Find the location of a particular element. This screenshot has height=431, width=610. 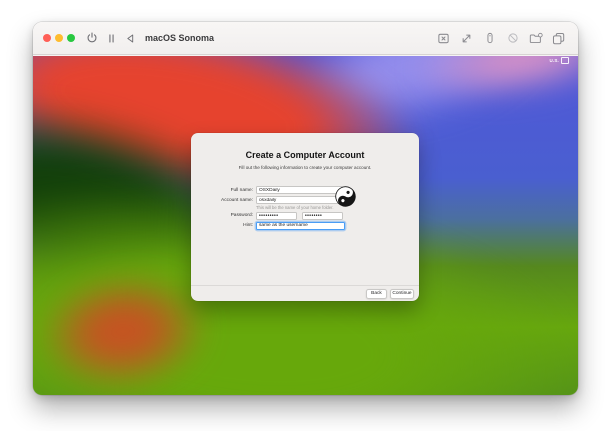

traffic-lights is located at coordinates (59, 38).